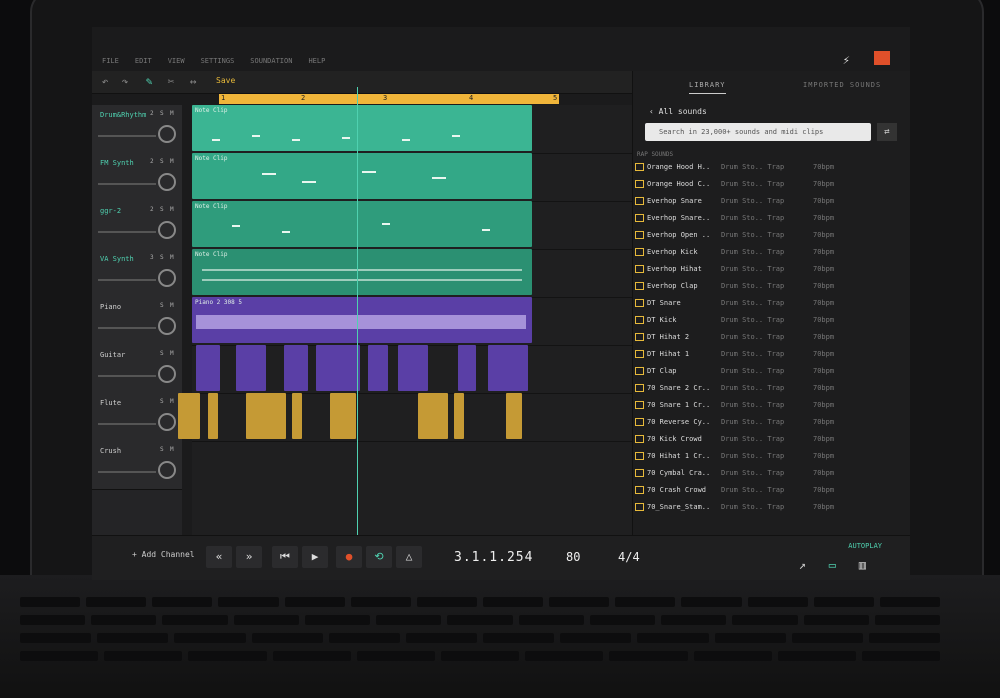  Describe the element at coordinates (249, 557) in the screenshot. I see `fast-forward-icon: »` at that location.